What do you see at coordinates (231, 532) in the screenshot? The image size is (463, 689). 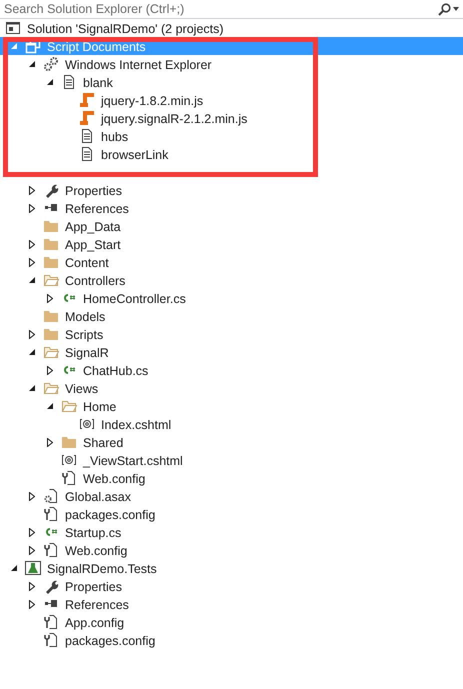 I see `tree-item: Startup.cs` at bounding box center [231, 532].